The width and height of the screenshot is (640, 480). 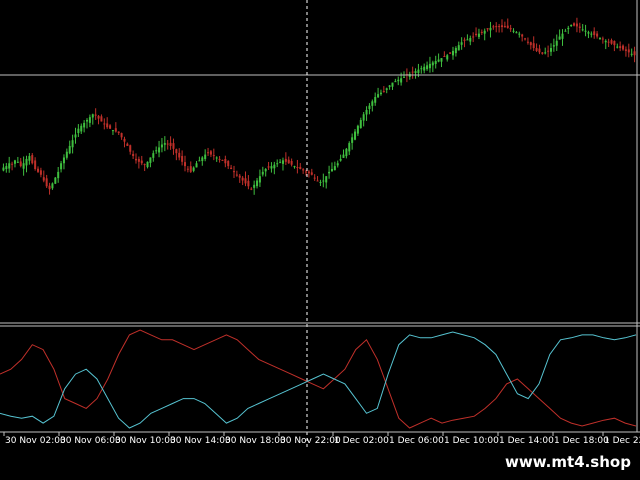 I want to click on time-axis-label: 1 Dec 06:00, so click(x=416, y=441).